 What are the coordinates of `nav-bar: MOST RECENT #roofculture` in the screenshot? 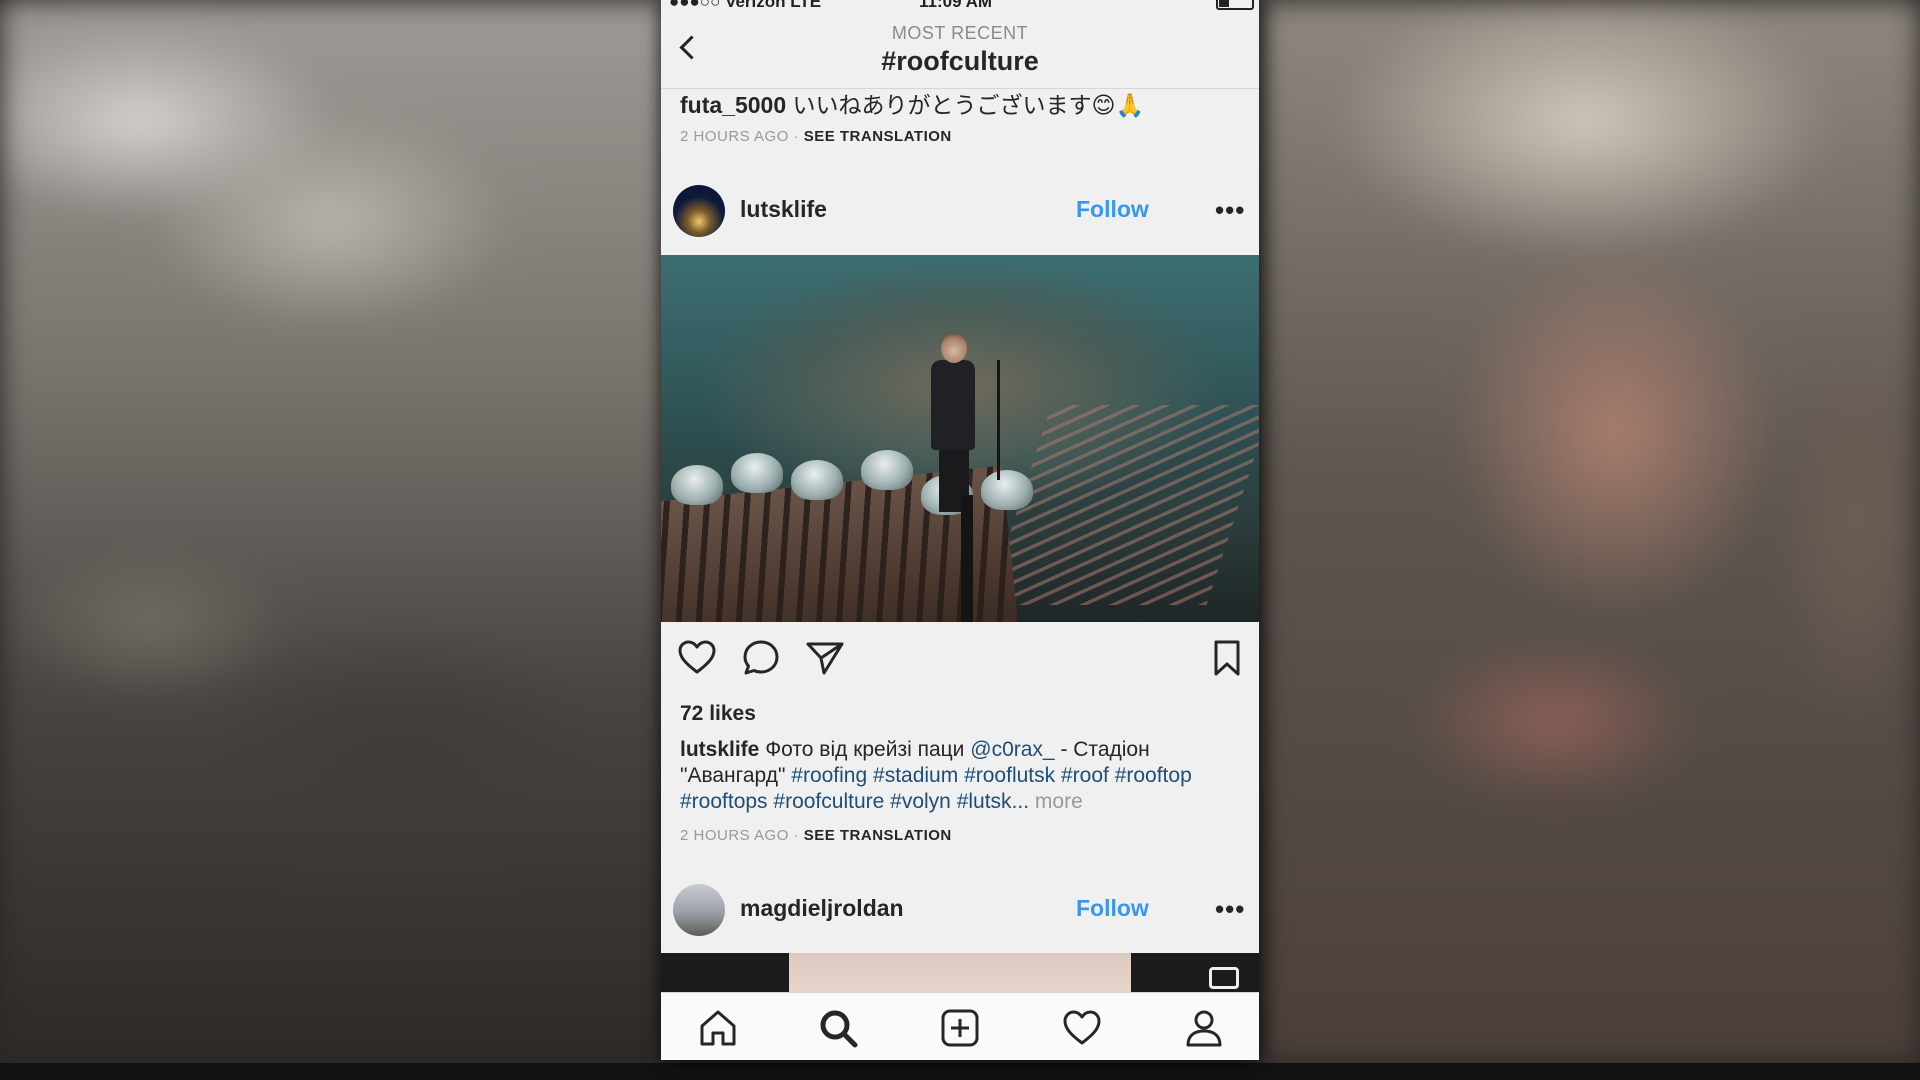 It's located at (960, 49).